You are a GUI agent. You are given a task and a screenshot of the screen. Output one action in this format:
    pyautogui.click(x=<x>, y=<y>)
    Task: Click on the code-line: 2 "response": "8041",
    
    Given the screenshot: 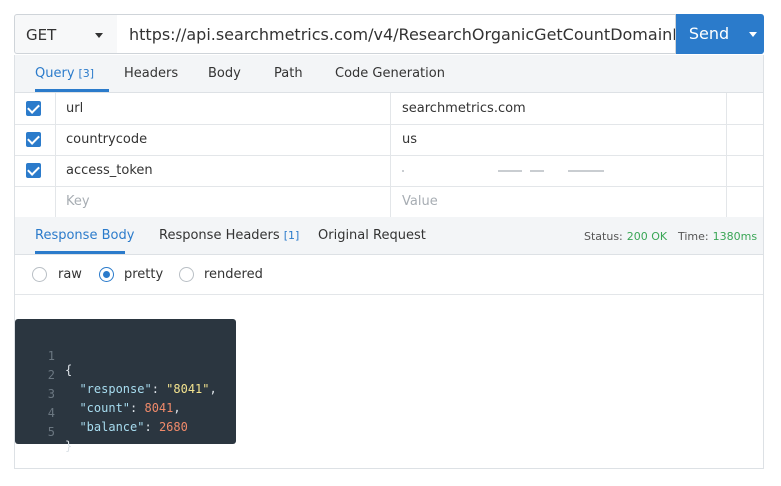 What is the action you would take?
    pyautogui.click(x=116, y=375)
    